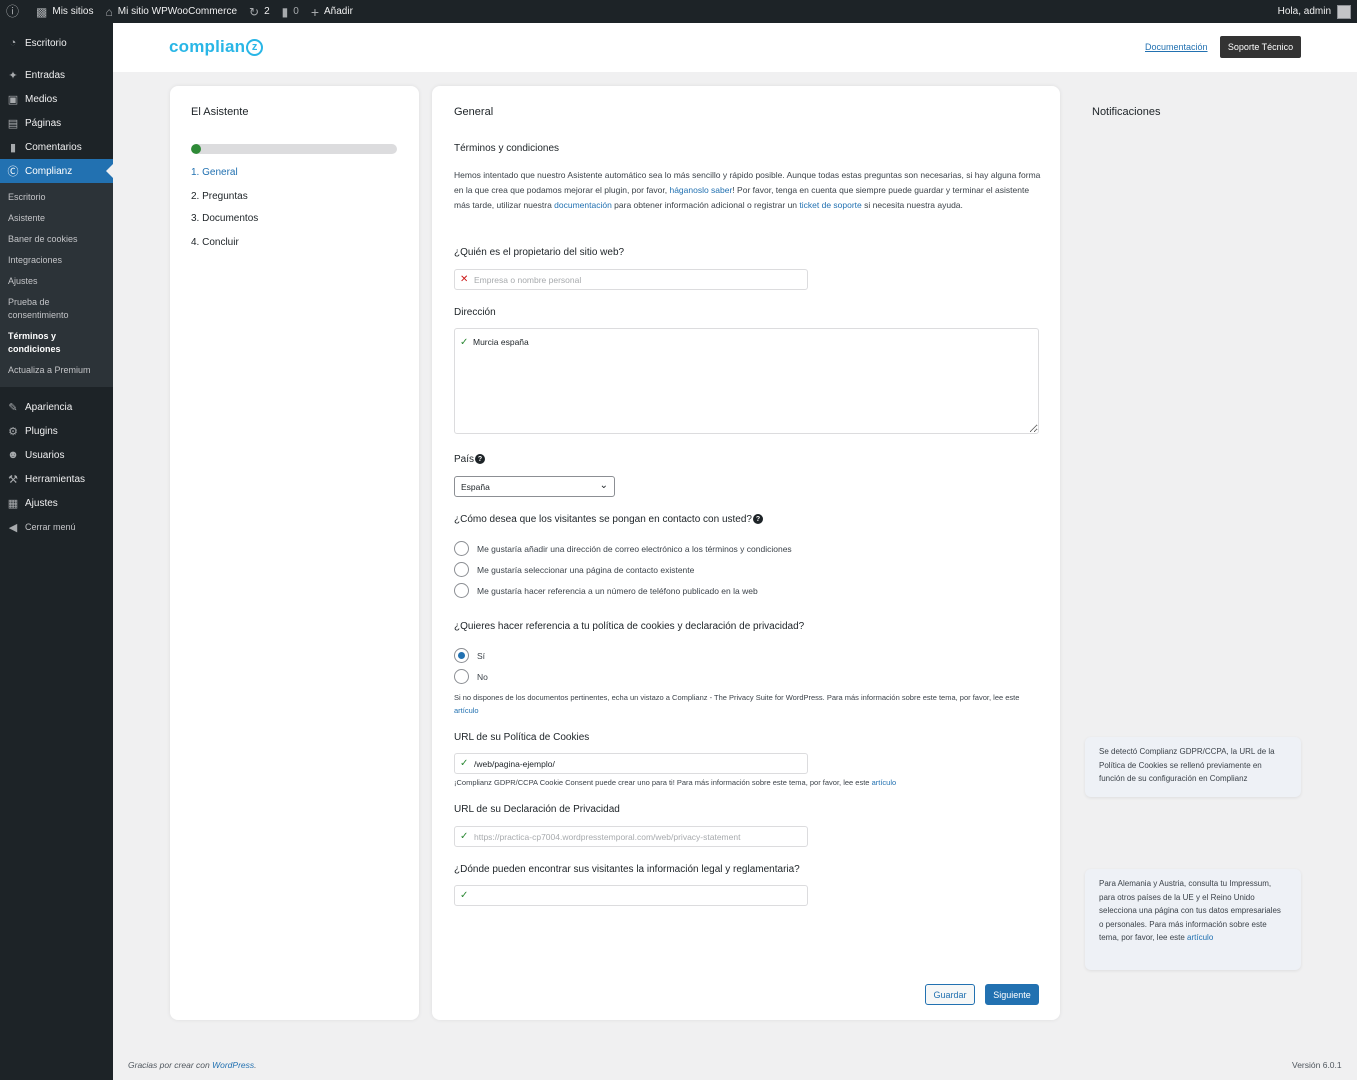 This screenshot has height=1080, width=1357. What do you see at coordinates (45, 455) in the screenshot?
I see `sidebar-item-label: Usuarios` at bounding box center [45, 455].